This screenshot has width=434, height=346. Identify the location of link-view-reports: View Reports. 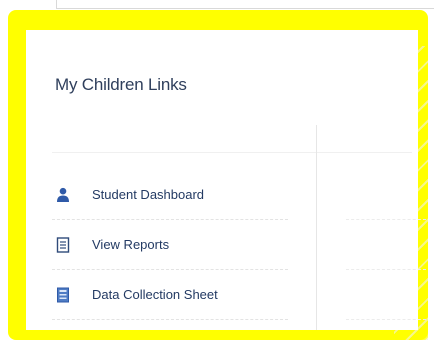
(170, 245).